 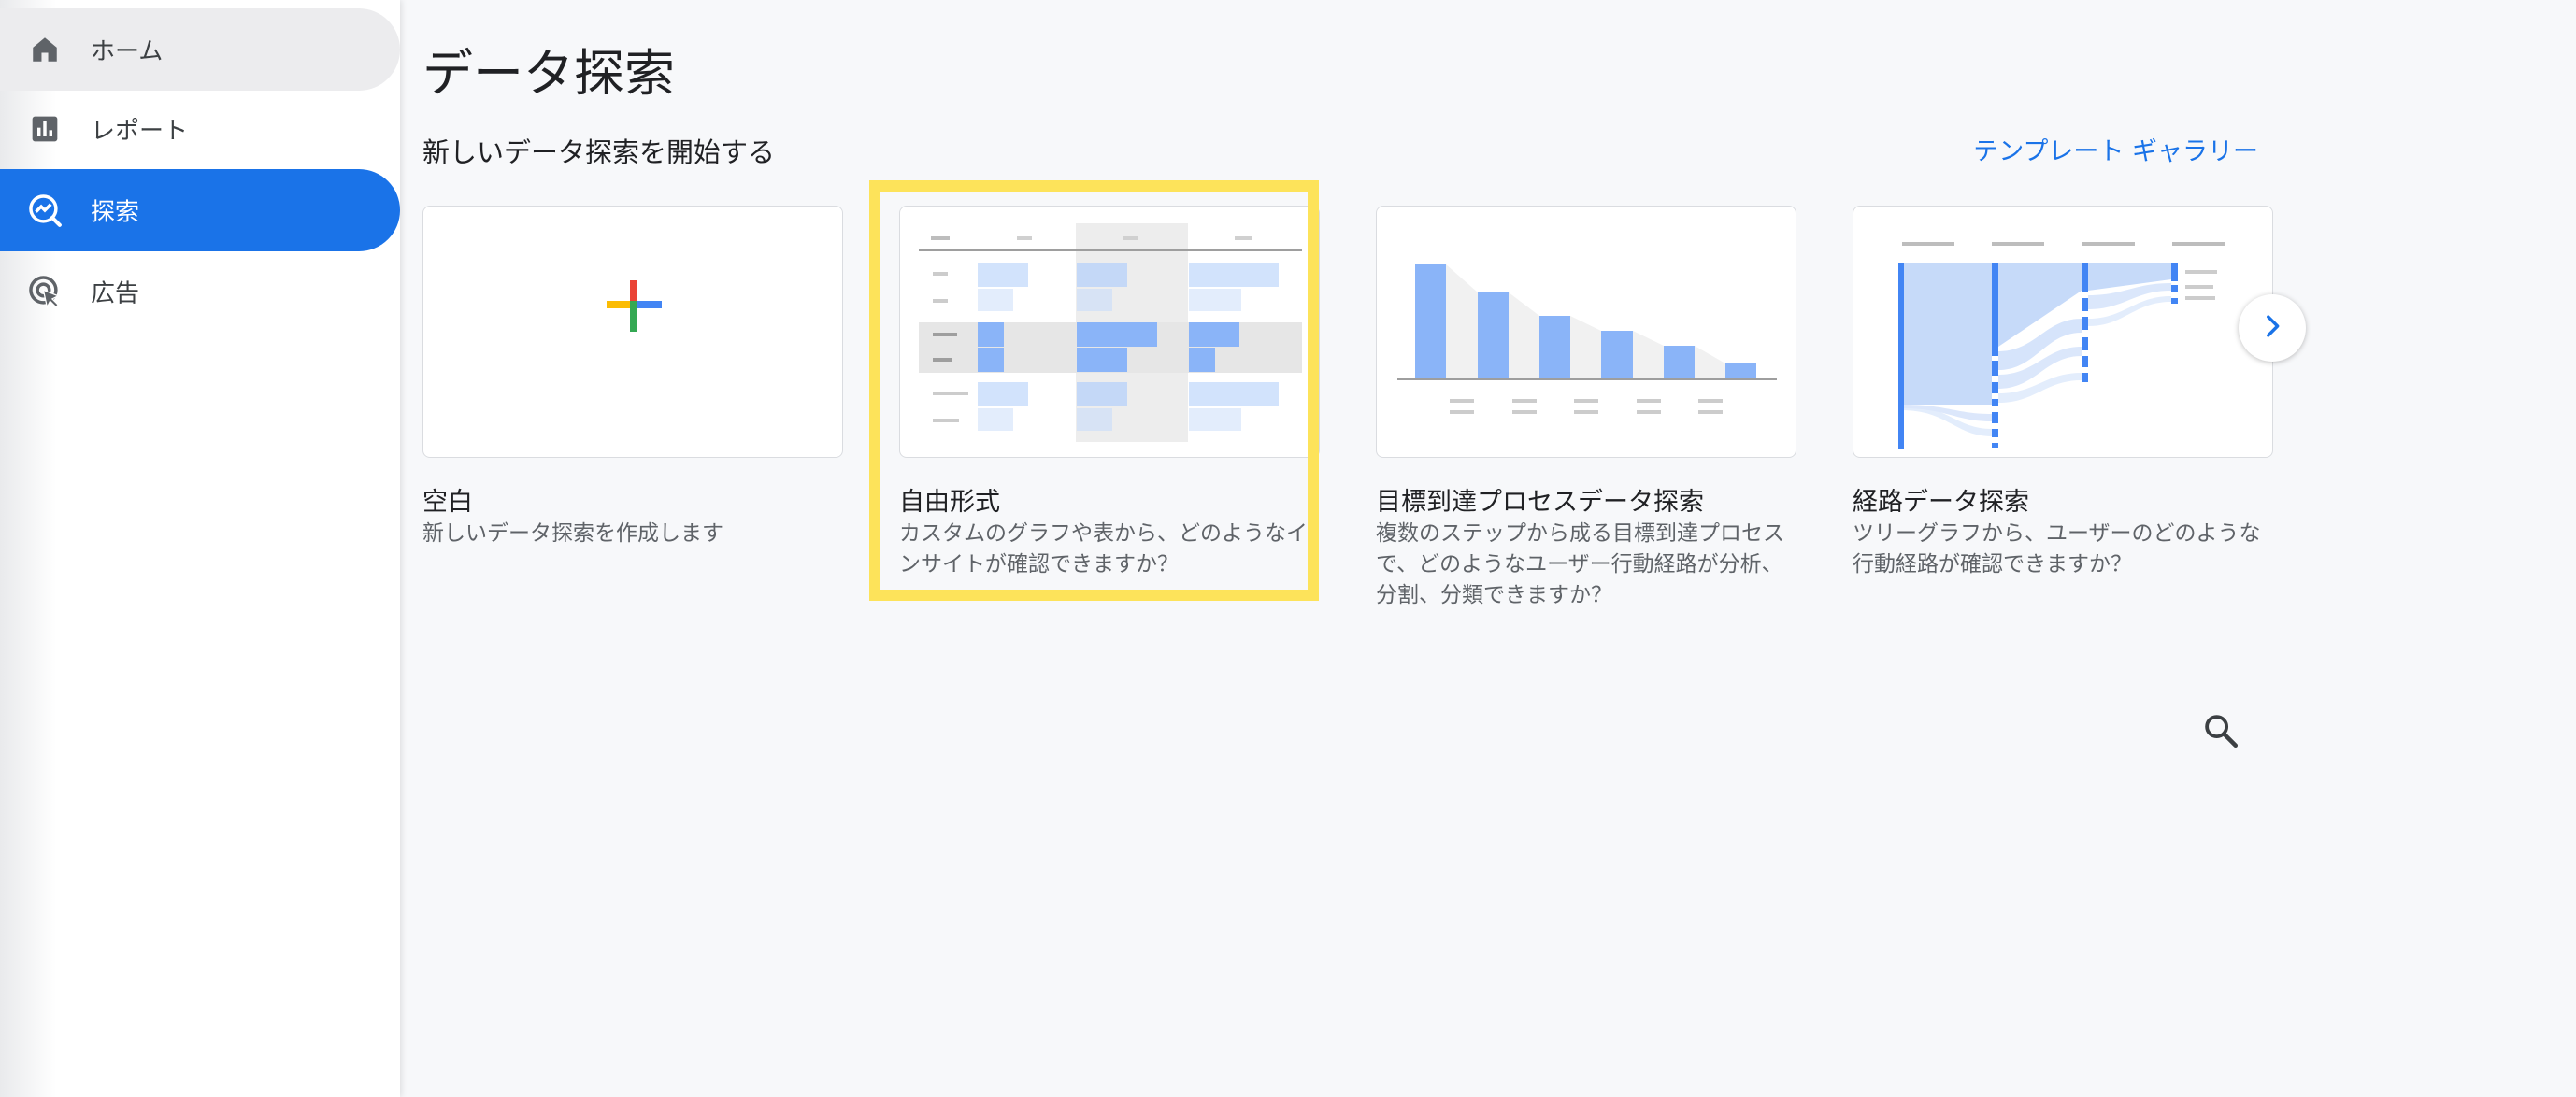 I want to click on path-exploration-card, so click(x=2063, y=332).